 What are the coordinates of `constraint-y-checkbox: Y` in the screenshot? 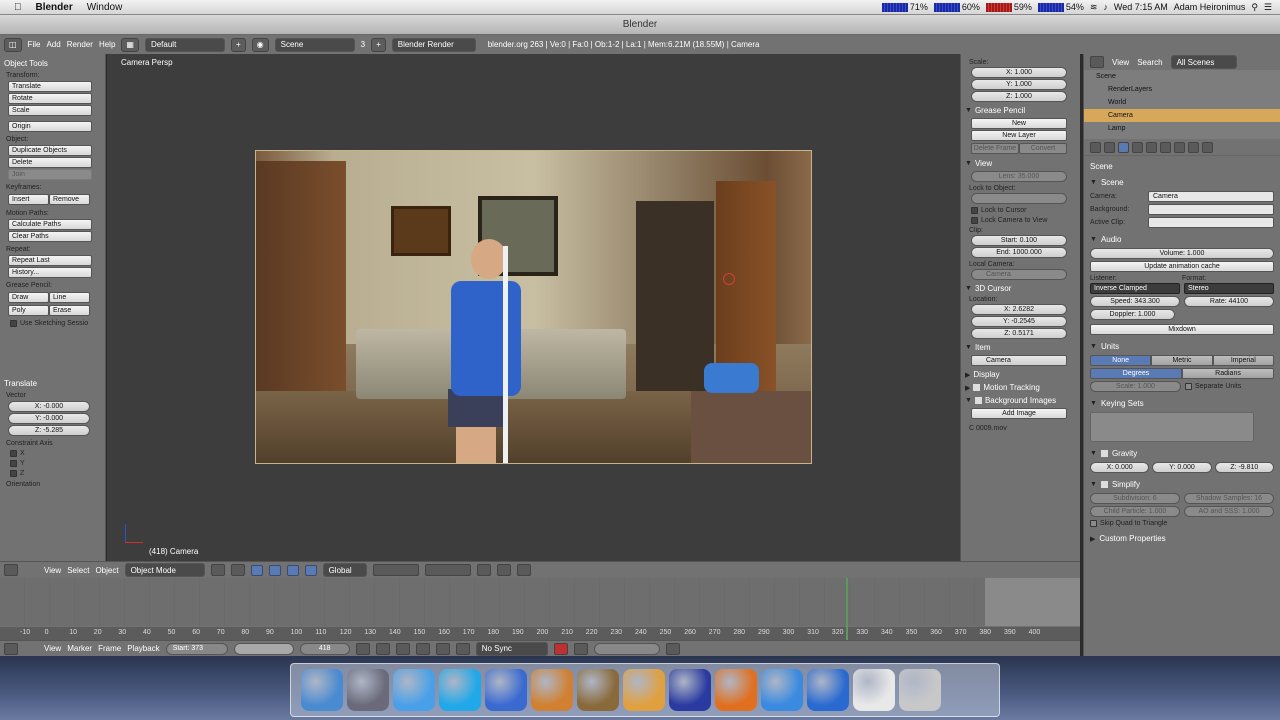 It's located at (55, 463).